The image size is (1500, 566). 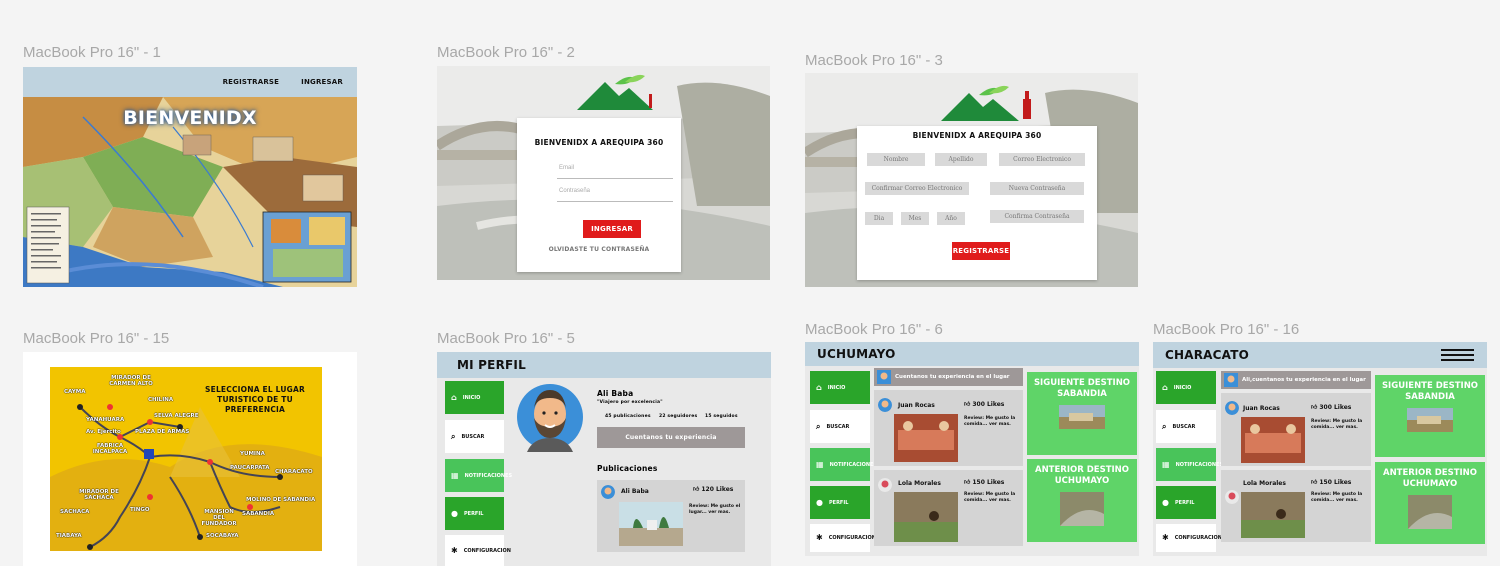 What do you see at coordinates (69, 536) in the screenshot?
I see `place-tiabaya: TIABAYA` at bounding box center [69, 536].